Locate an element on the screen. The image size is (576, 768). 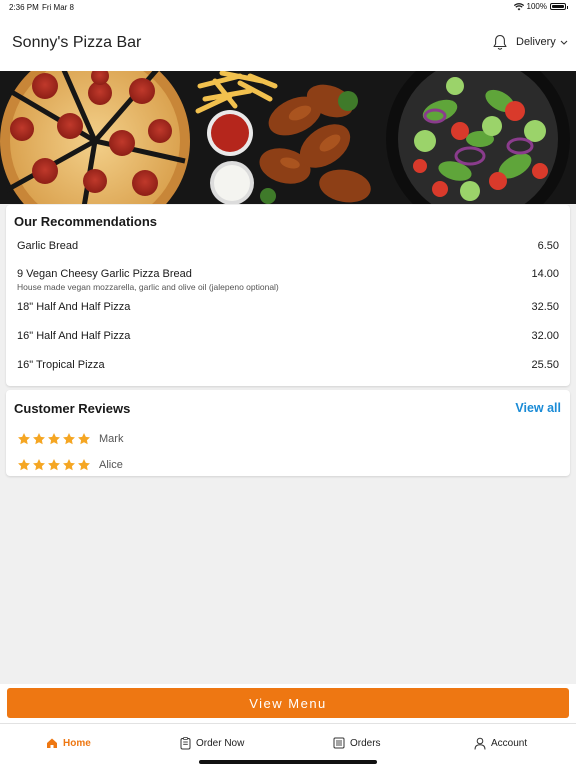
restaurant-name: Sonny's Pizza Bar is located at coordinates (77, 42).